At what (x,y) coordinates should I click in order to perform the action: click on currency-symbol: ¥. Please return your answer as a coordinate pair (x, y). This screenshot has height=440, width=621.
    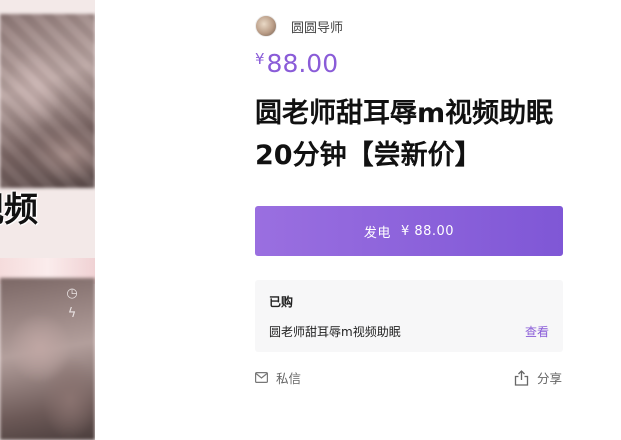
    Looking at the image, I should click on (260, 59).